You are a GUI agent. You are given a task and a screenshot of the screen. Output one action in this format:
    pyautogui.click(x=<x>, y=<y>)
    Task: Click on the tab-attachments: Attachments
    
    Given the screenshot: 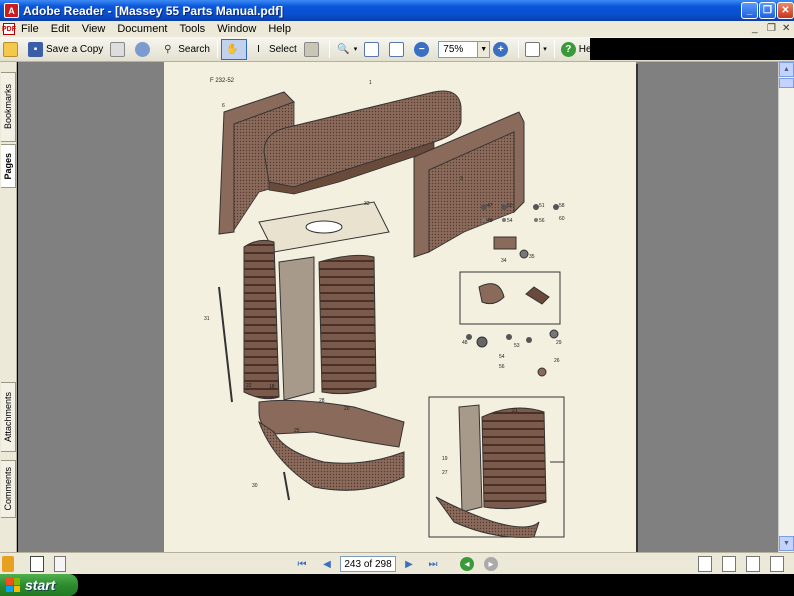 What is the action you would take?
    pyautogui.click(x=8, y=417)
    